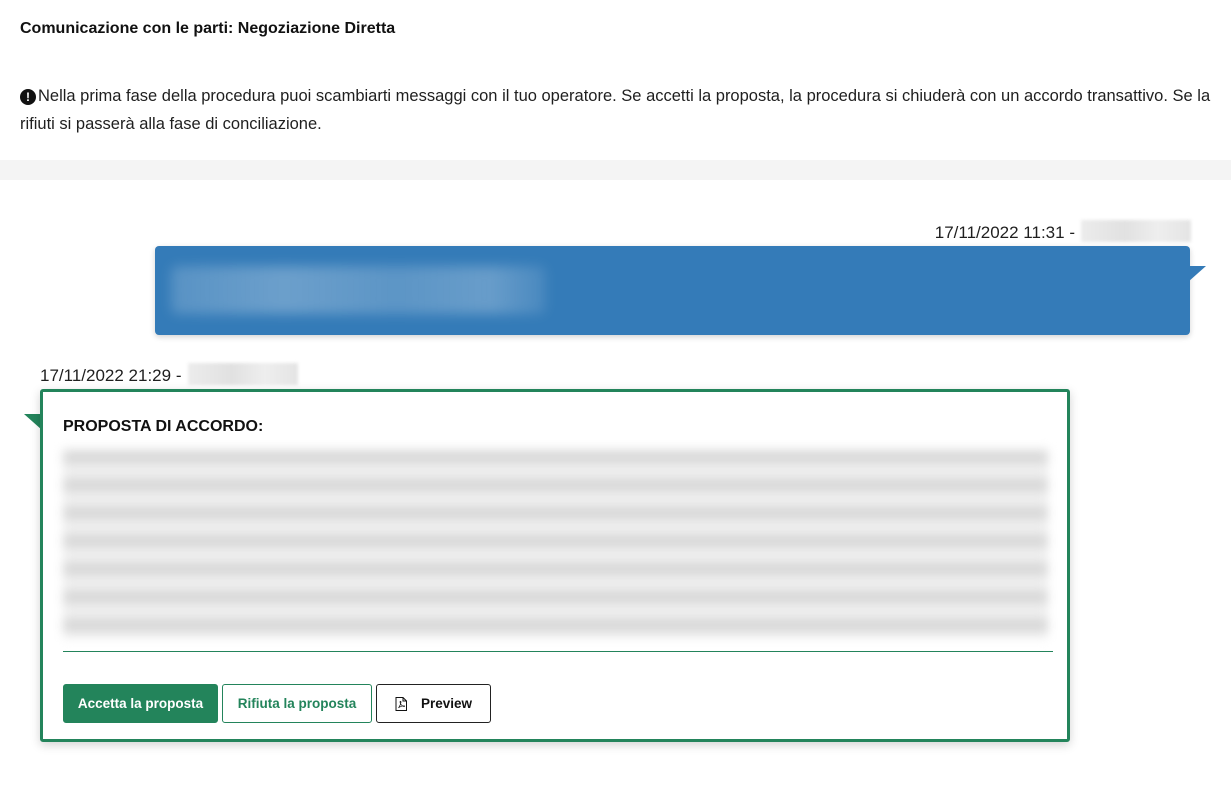  I want to click on accept-proposal-label: Accetta la proposta, so click(140, 703).